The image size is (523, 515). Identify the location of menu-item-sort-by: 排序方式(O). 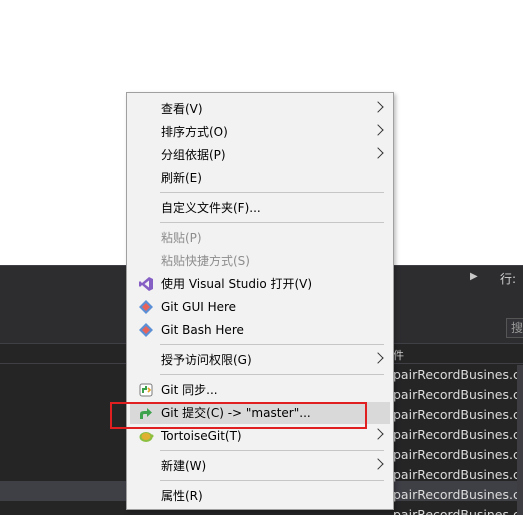
(260, 132).